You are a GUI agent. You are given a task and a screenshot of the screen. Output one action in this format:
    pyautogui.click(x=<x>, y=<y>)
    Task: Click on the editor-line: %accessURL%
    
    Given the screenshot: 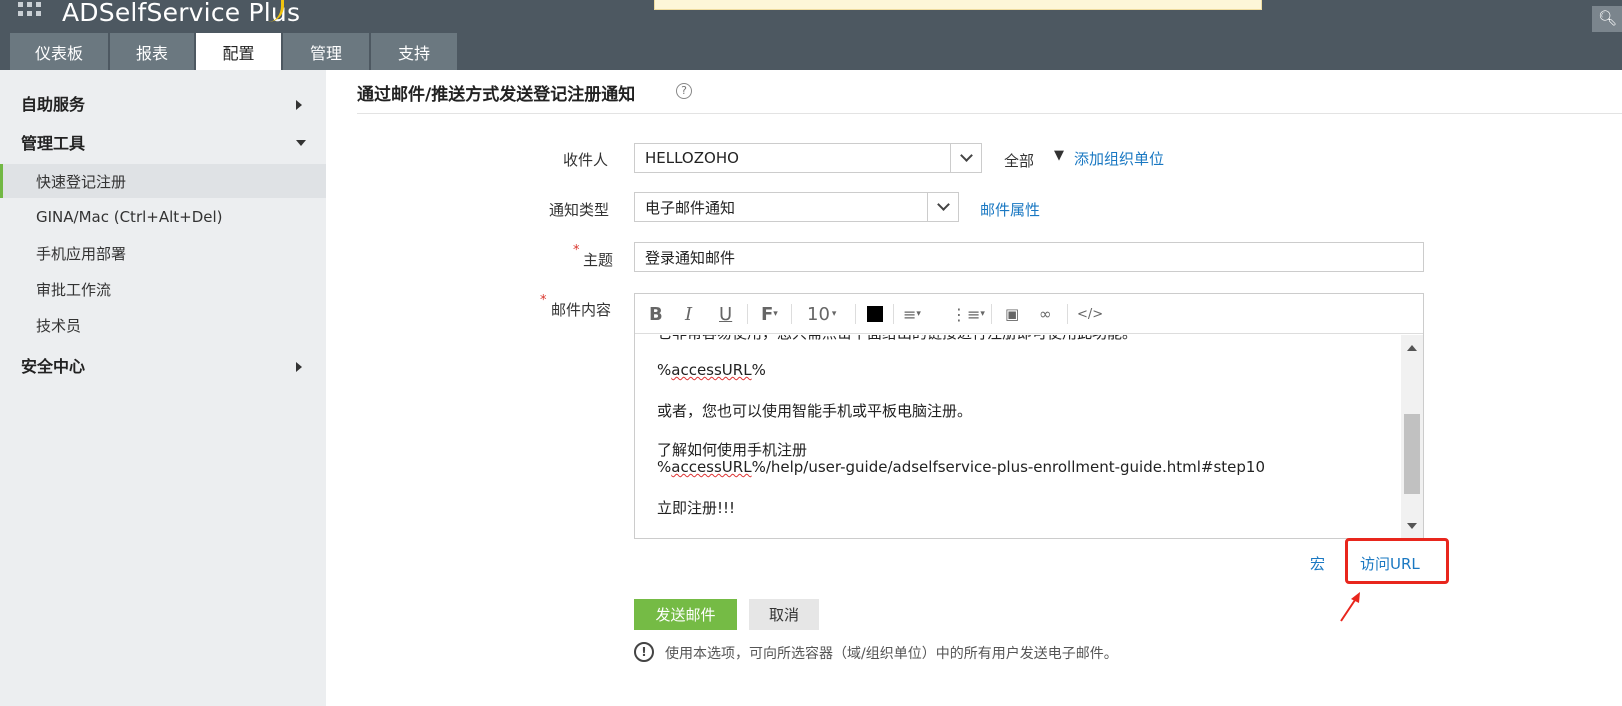 What is the action you would take?
    pyautogui.click(x=711, y=370)
    